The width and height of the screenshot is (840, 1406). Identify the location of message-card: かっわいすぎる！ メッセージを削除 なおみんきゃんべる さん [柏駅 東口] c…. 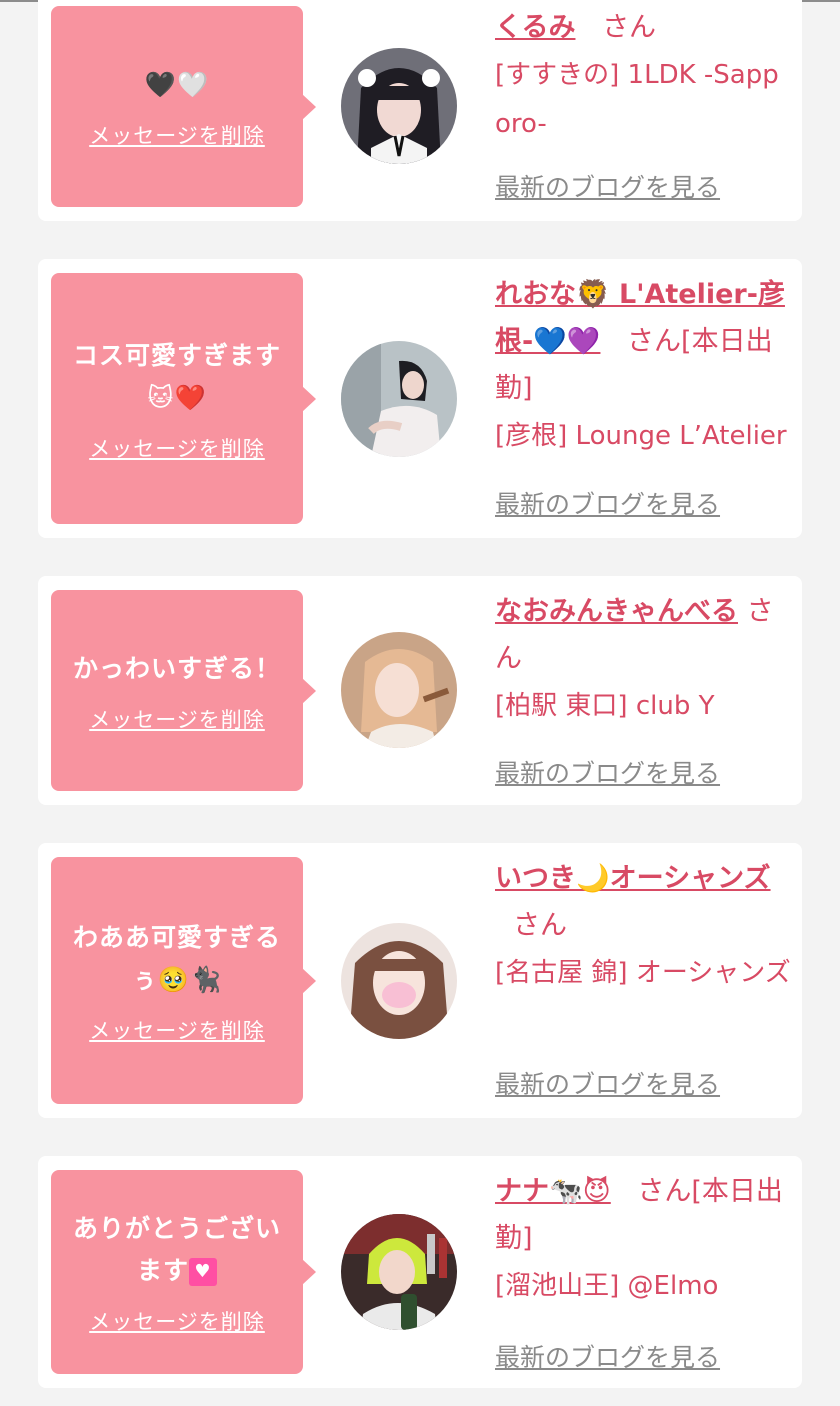
(420, 690).